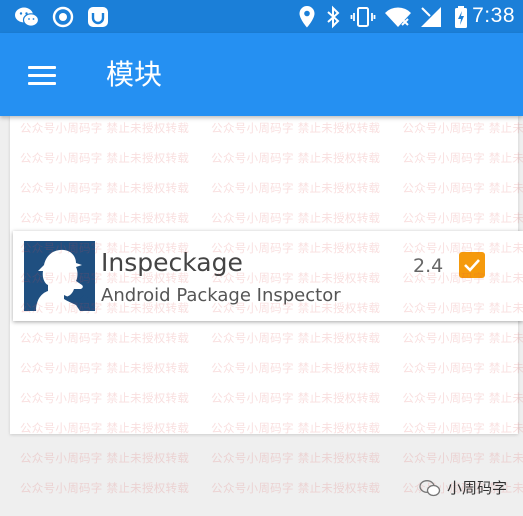  What do you see at coordinates (63, 17) in the screenshot?
I see `record-icon` at bounding box center [63, 17].